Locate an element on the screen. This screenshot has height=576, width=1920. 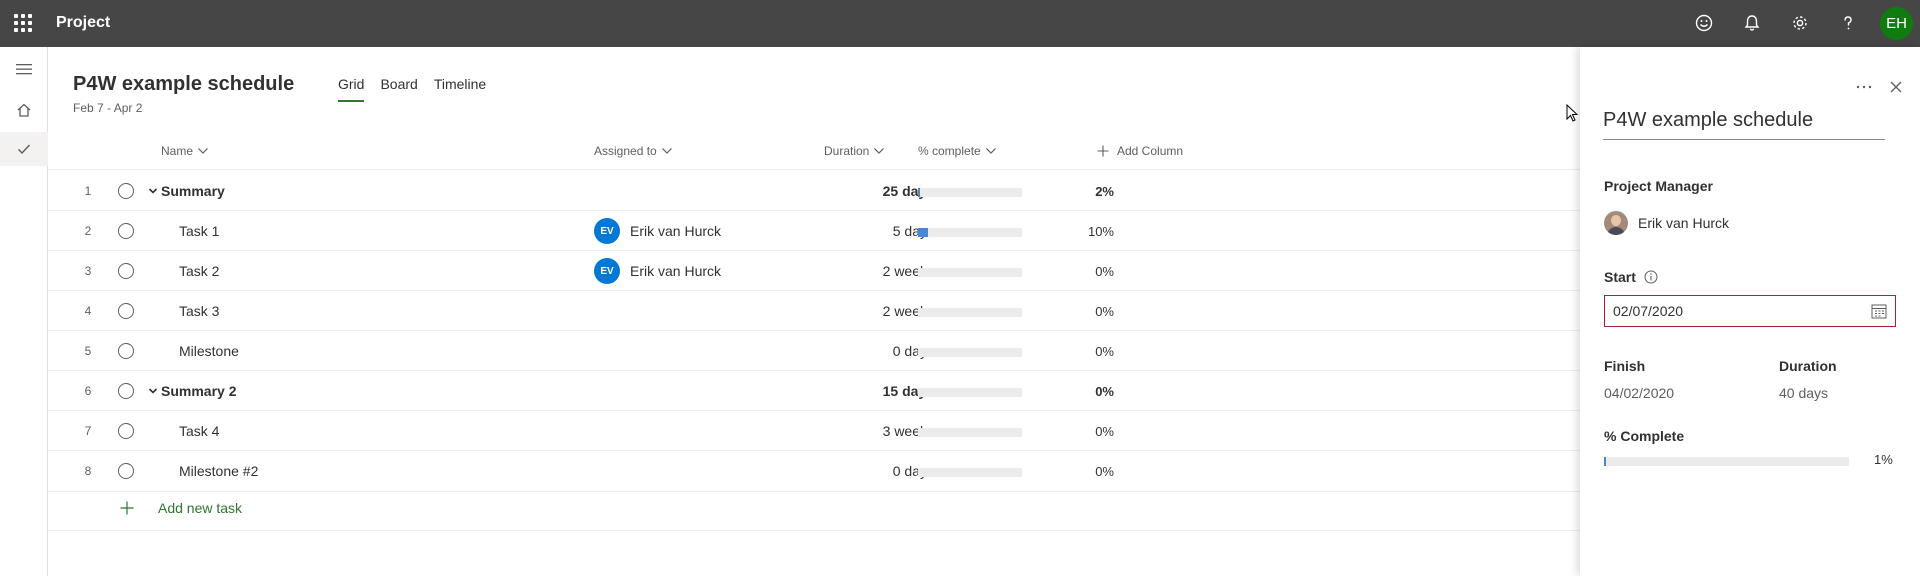
bell-icon is located at coordinates (1752, 23).